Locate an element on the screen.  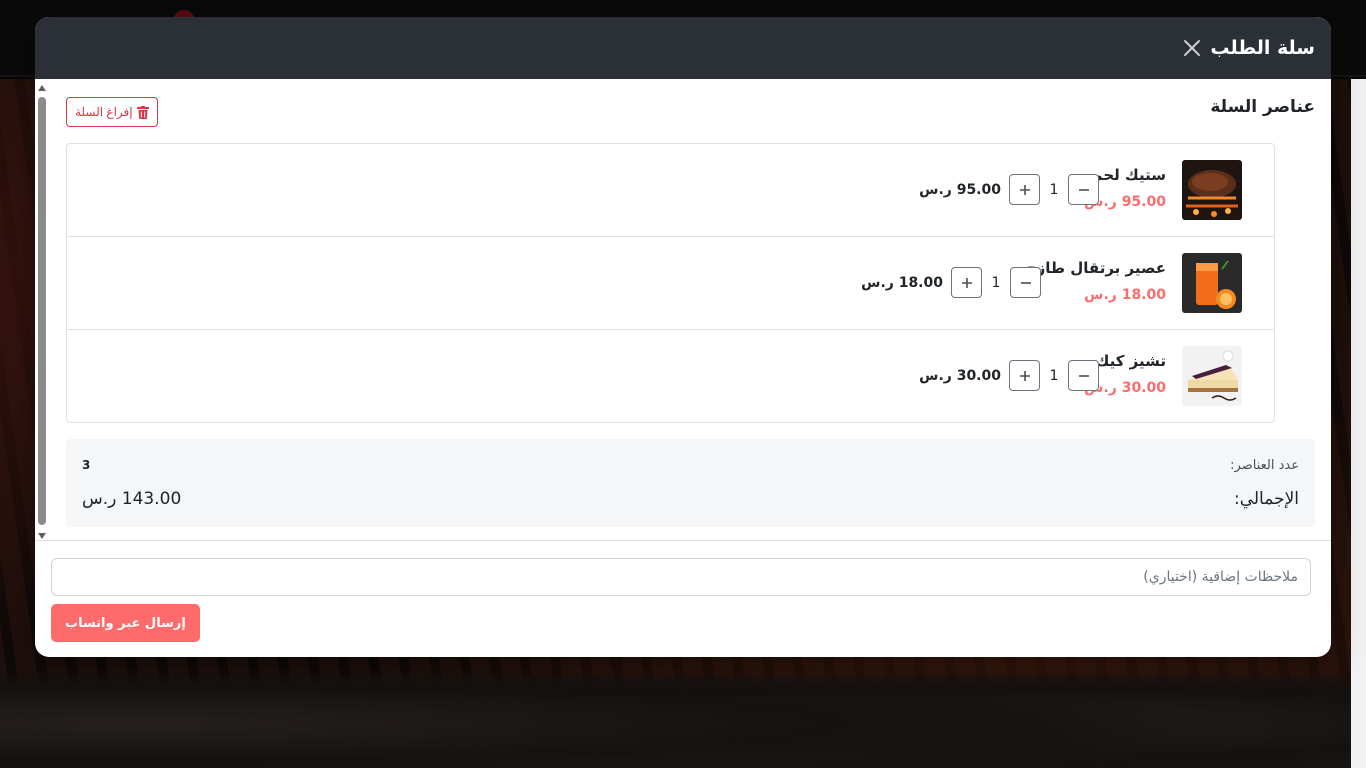
item-name: عصير برتقال طازج is located at coordinates (1095, 268).